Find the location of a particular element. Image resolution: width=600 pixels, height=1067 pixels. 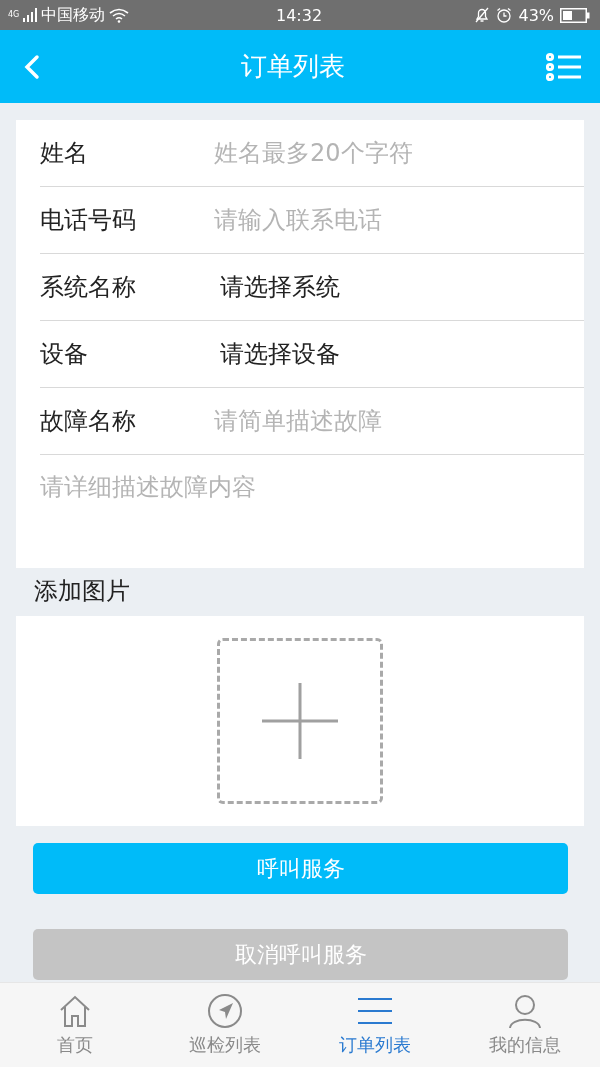

tab-item: 巡检列表 is located at coordinates (225, 1025).